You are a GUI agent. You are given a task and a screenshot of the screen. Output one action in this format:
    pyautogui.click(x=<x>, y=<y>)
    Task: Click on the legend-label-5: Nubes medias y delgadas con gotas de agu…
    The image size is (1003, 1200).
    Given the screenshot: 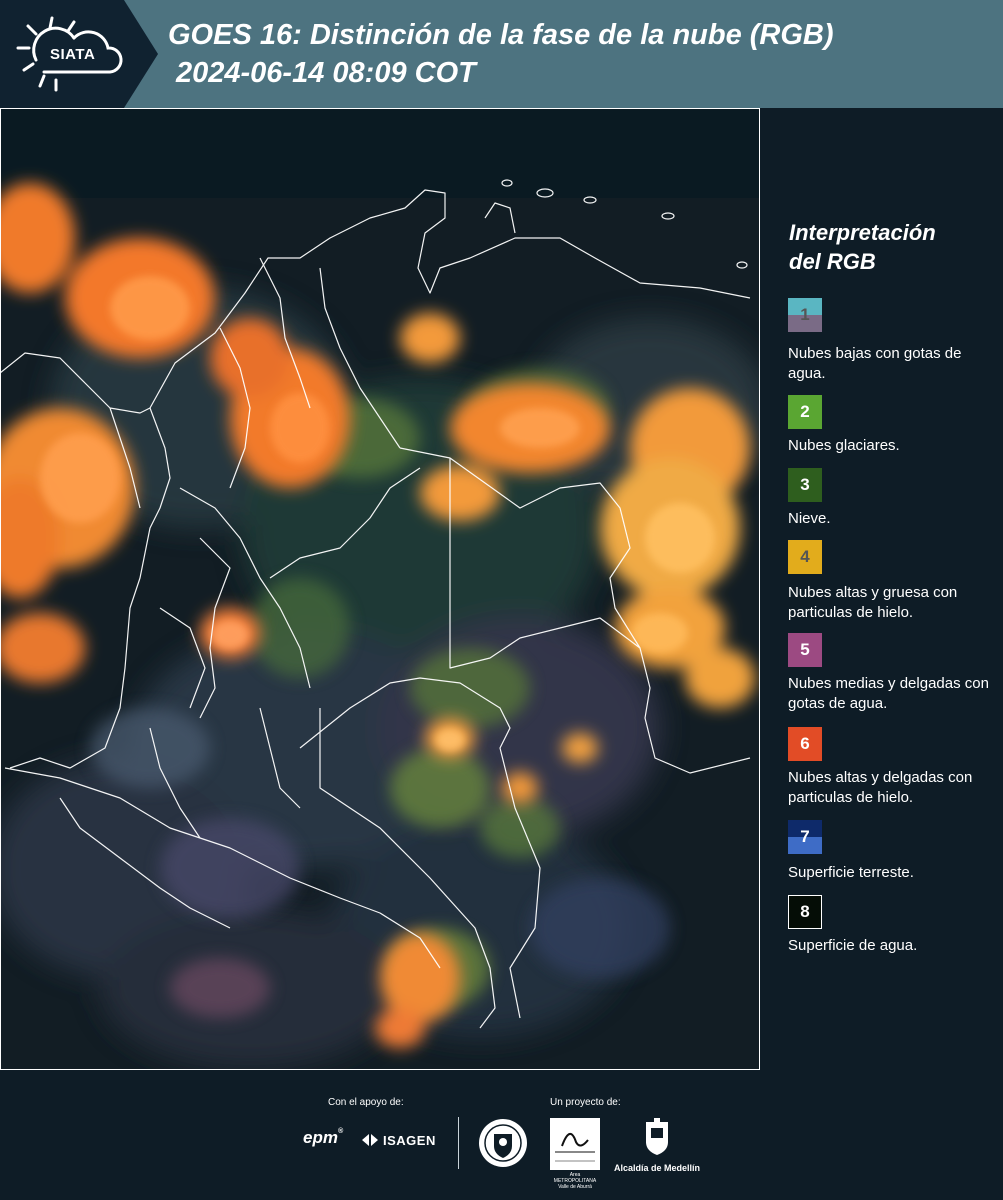 What is the action you would take?
    pyautogui.click(x=888, y=693)
    